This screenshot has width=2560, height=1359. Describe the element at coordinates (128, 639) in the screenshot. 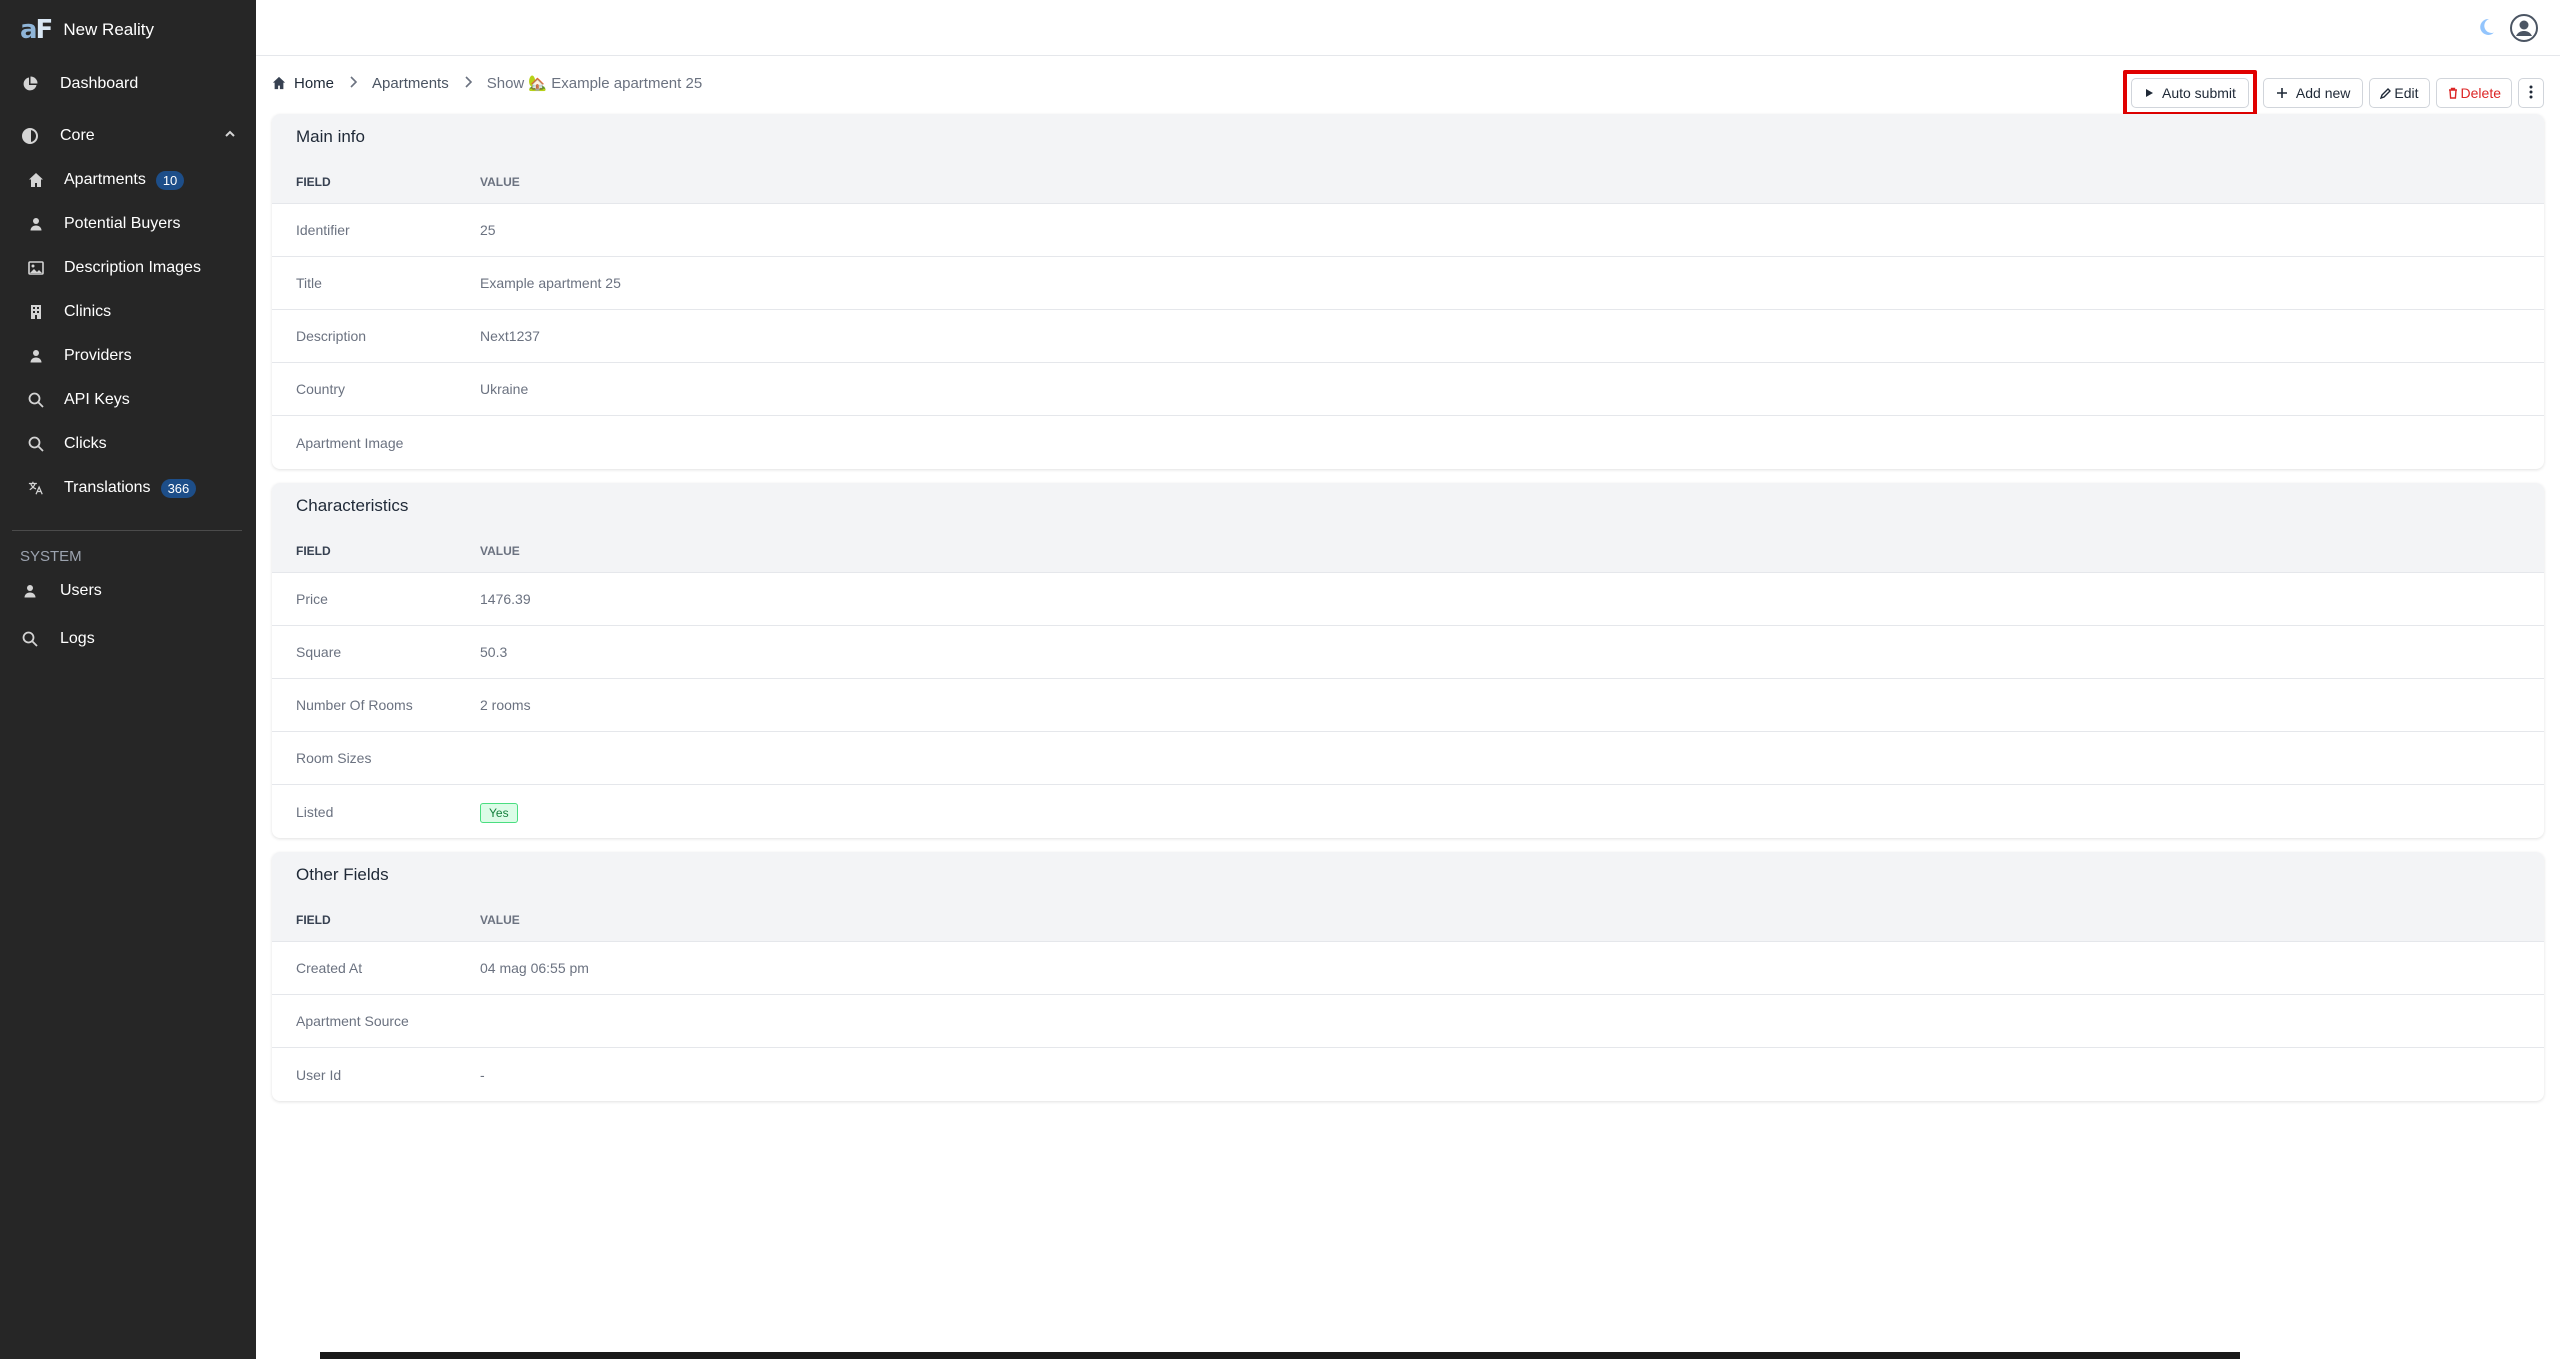

I see `sidebar-item-logs: Logs` at that location.